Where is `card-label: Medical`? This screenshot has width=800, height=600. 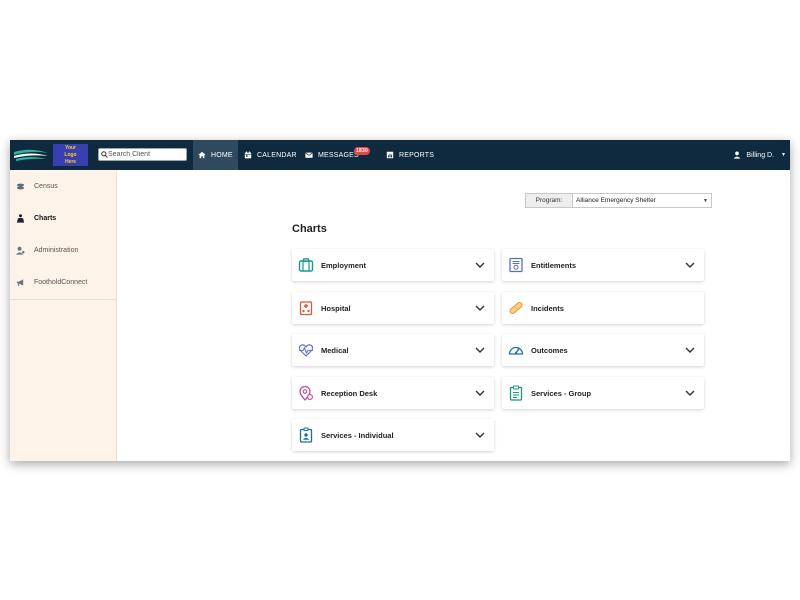
card-label: Medical is located at coordinates (335, 350).